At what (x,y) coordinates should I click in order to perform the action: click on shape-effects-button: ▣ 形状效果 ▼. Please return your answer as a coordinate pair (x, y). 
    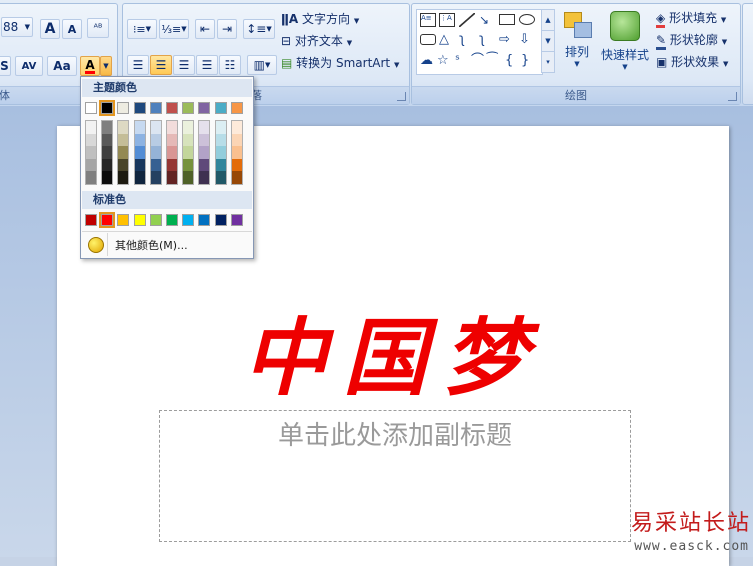
    Looking at the image, I should click on (692, 61).